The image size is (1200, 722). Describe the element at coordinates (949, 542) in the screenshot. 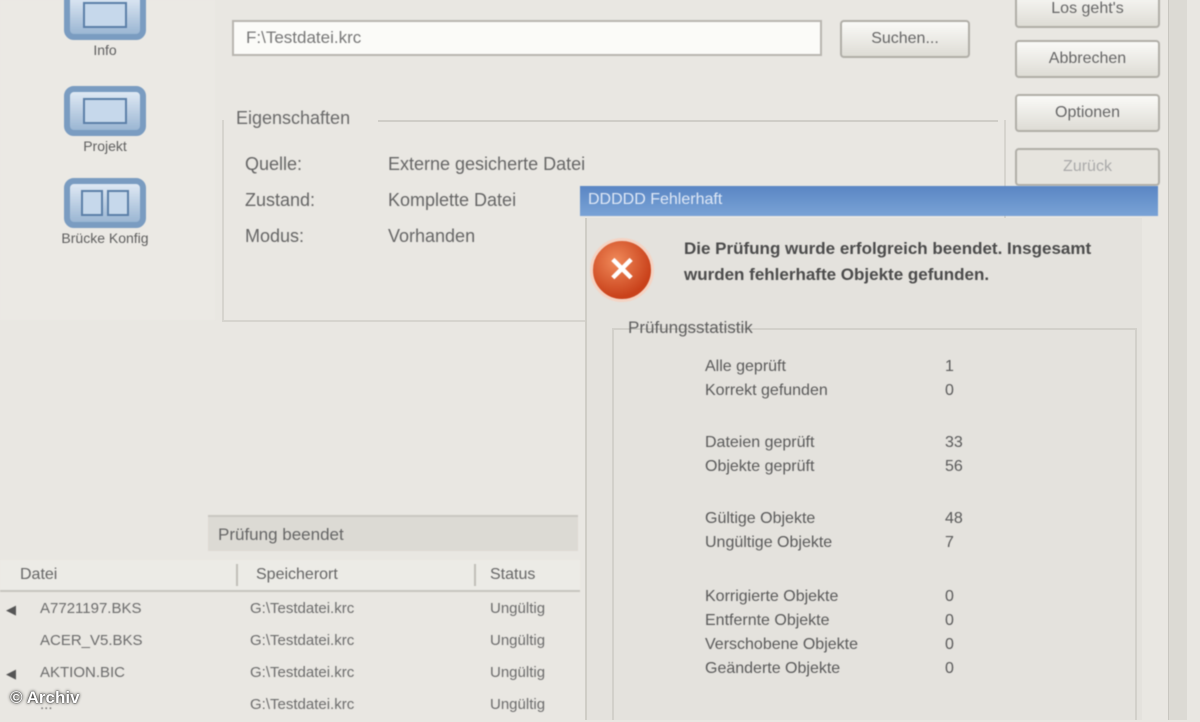

I see `stat-value: 7` at that location.